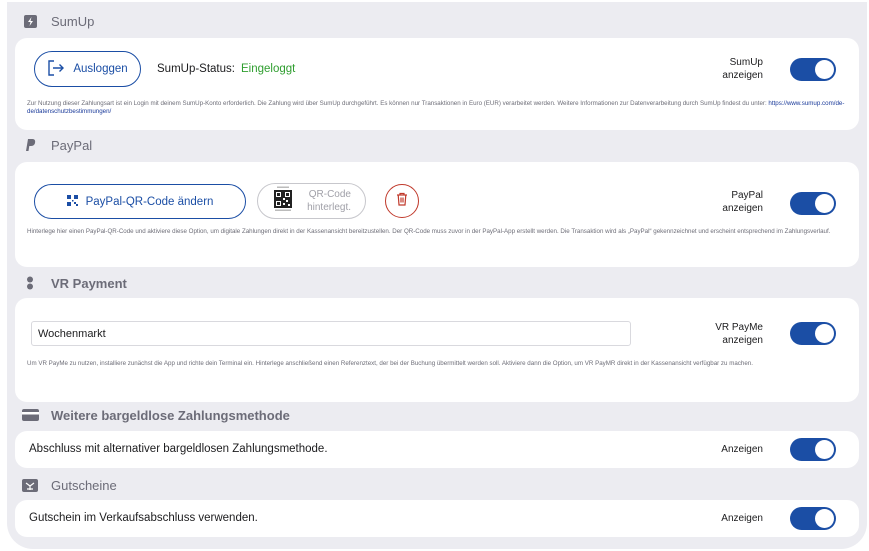 This screenshot has height=551, width=869. What do you see at coordinates (813, 69) in the screenshot?
I see `sumup-show-toggle` at bounding box center [813, 69].